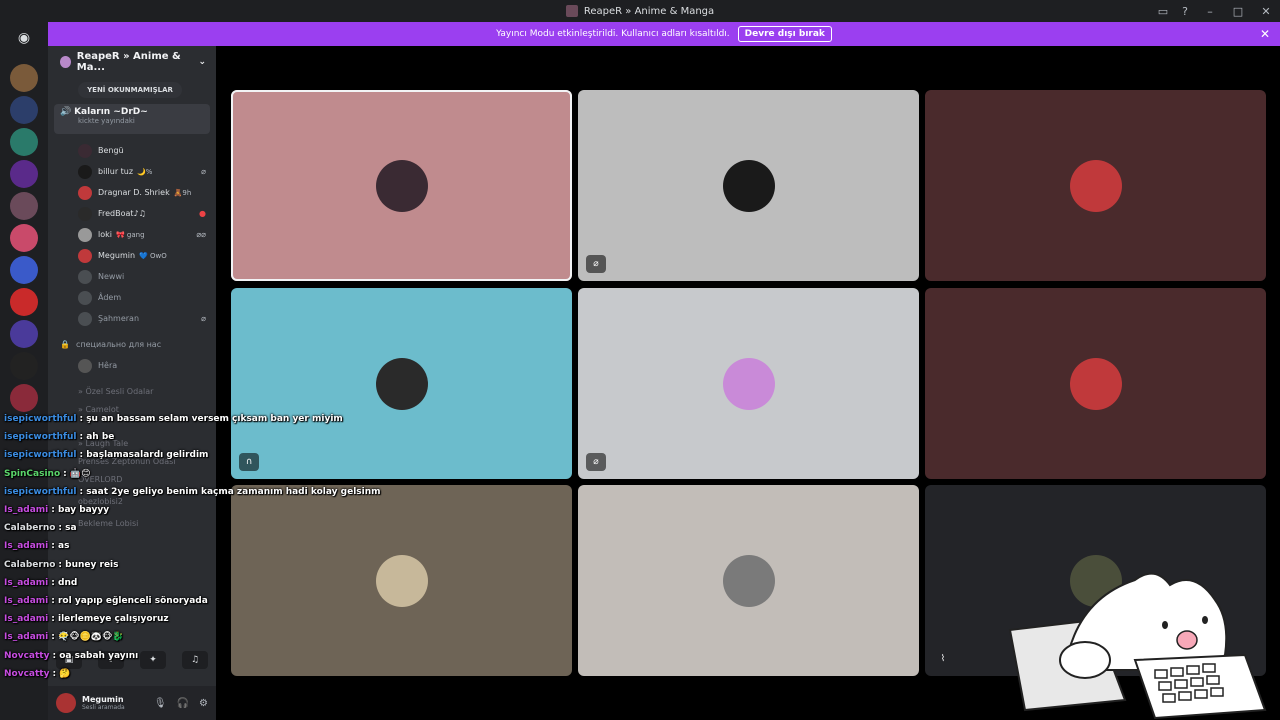  I want to click on user-status: Sesli aramada, so click(103, 707).